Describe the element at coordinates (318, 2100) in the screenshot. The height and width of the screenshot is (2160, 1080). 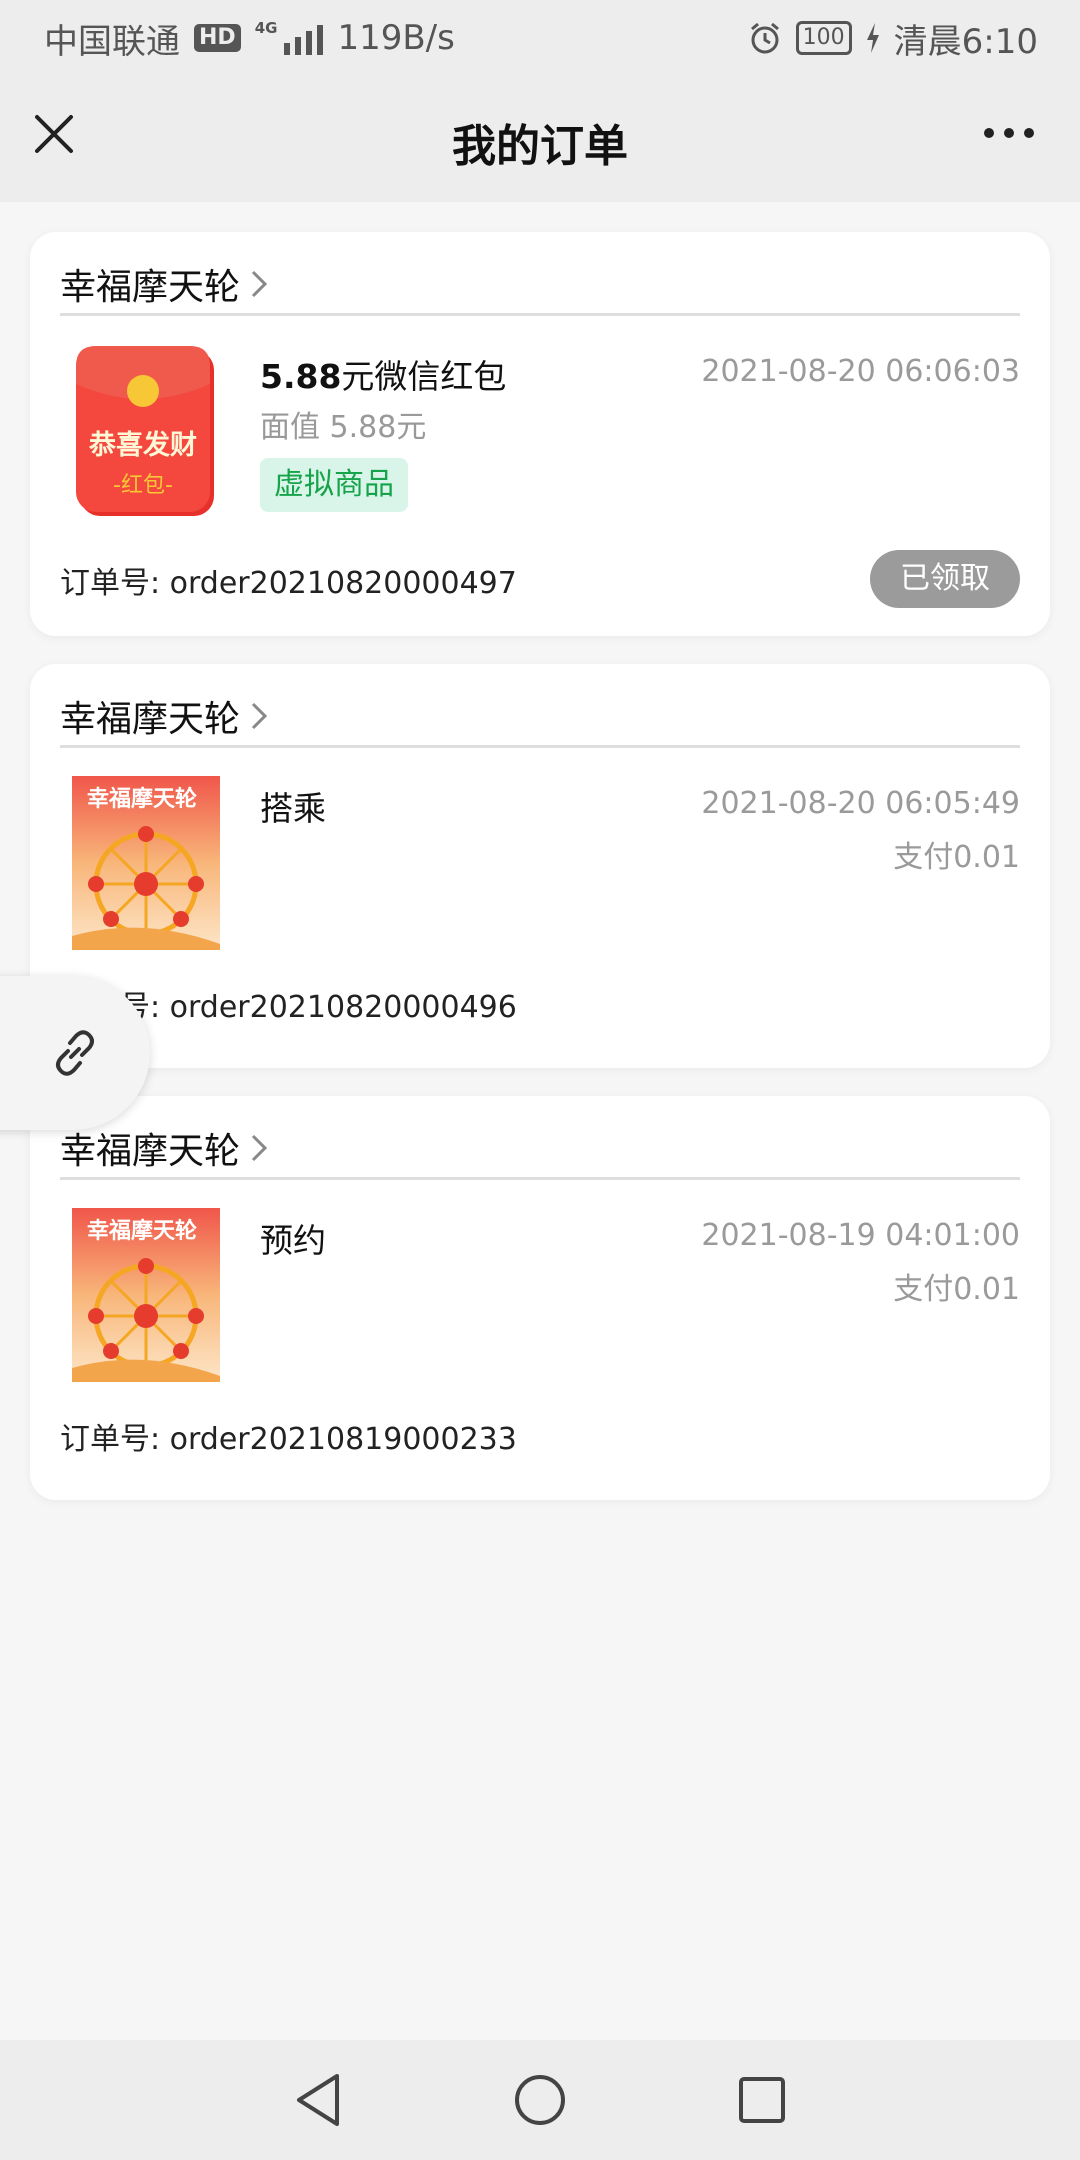
I see `back-icon` at that location.